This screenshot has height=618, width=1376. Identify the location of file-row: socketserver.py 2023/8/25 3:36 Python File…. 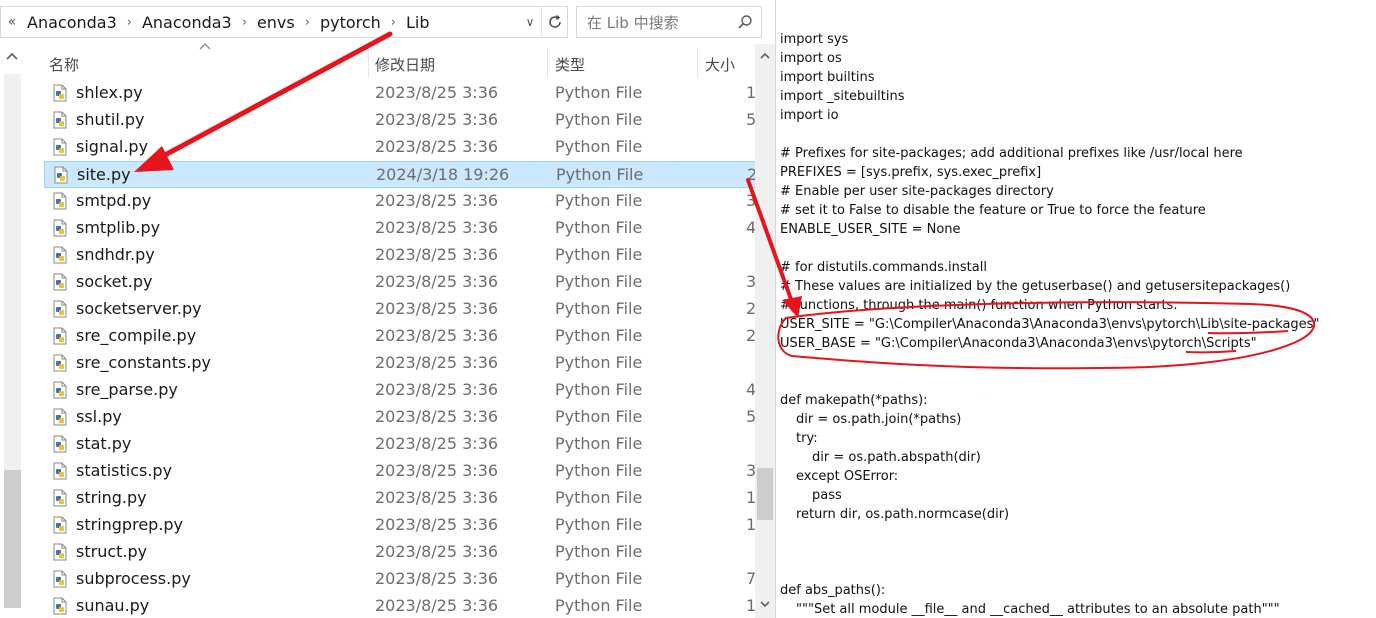
(400, 309).